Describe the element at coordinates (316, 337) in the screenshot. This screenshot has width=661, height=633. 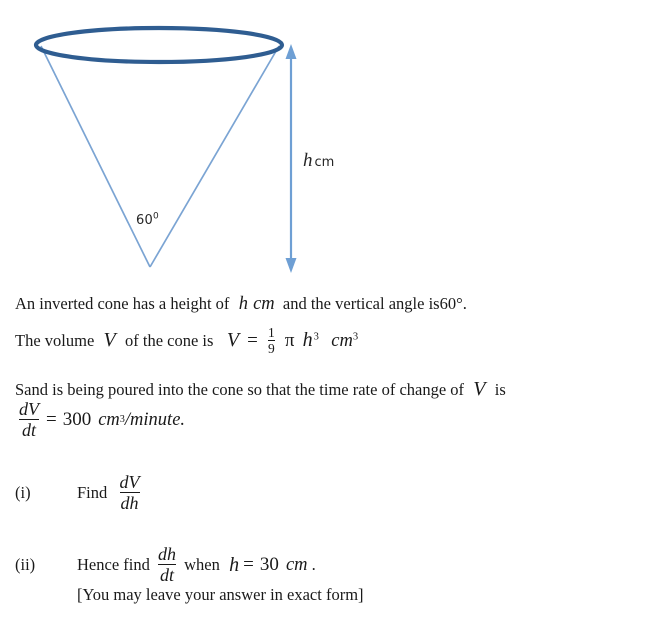
I see `volume-exponent-h: 3` at that location.